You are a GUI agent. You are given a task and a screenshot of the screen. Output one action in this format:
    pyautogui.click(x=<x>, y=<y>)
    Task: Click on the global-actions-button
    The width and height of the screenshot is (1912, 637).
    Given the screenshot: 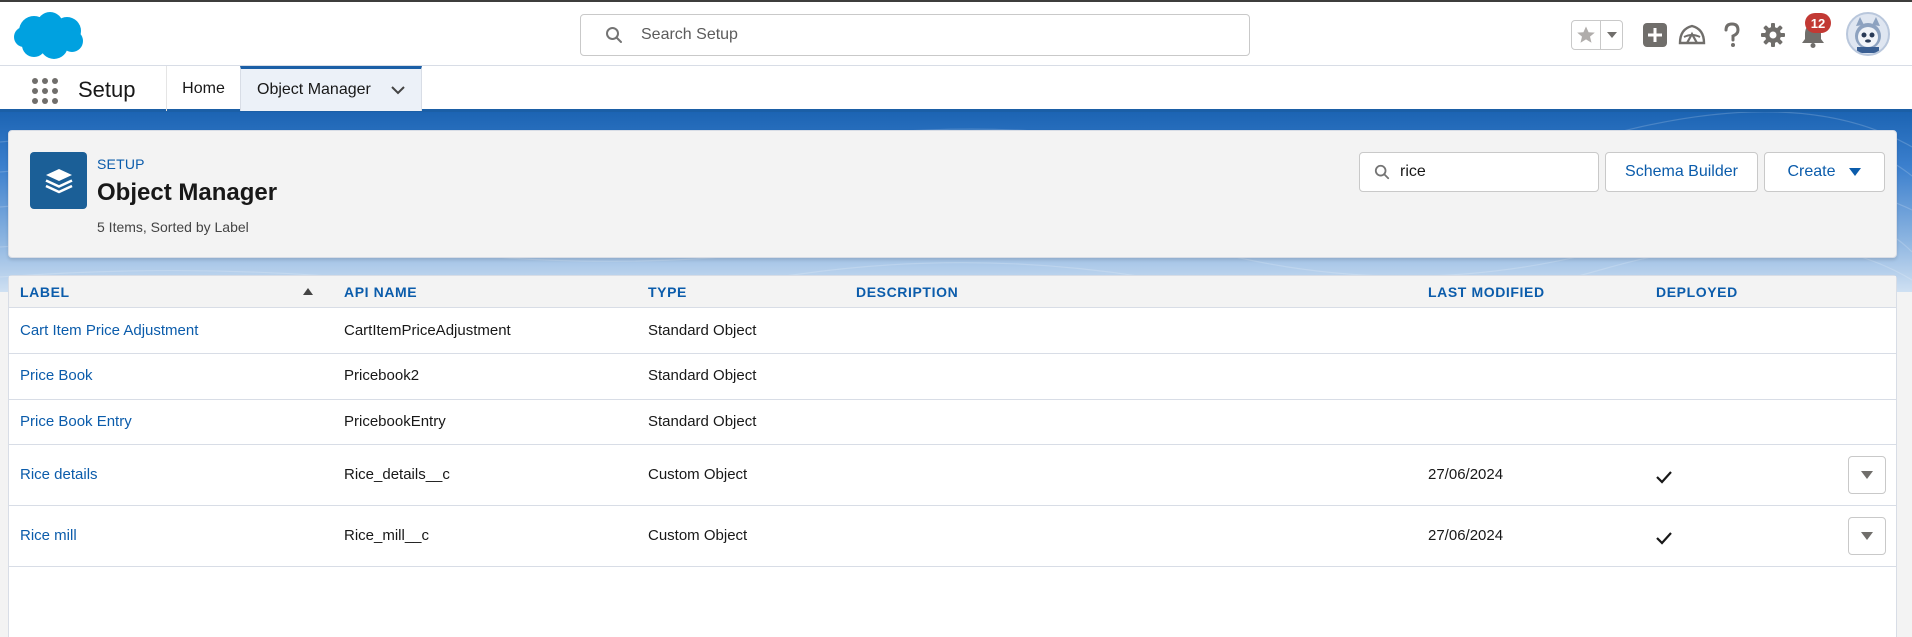 What is the action you would take?
    pyautogui.click(x=1655, y=35)
    